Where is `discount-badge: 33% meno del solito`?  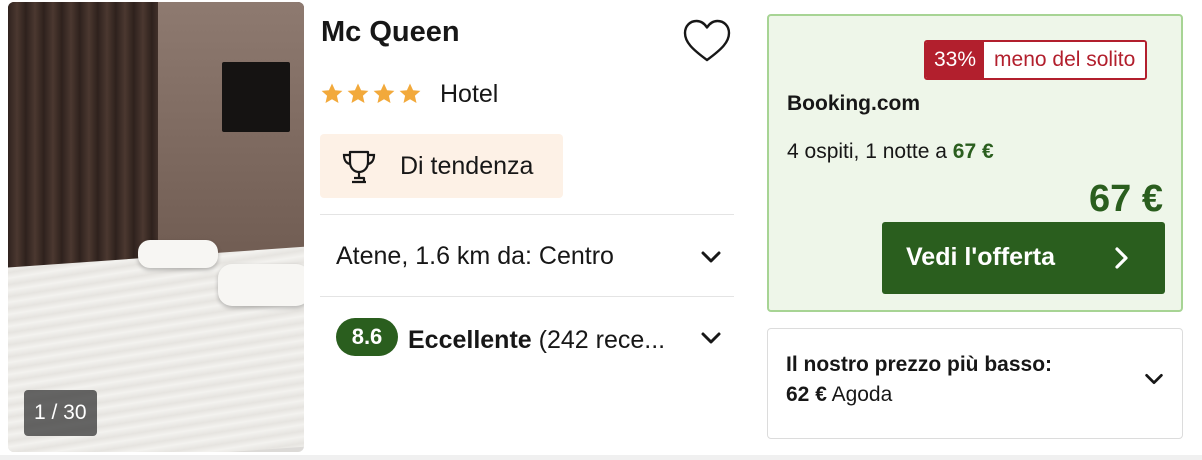 discount-badge: 33% meno del solito is located at coordinates (1036, 60).